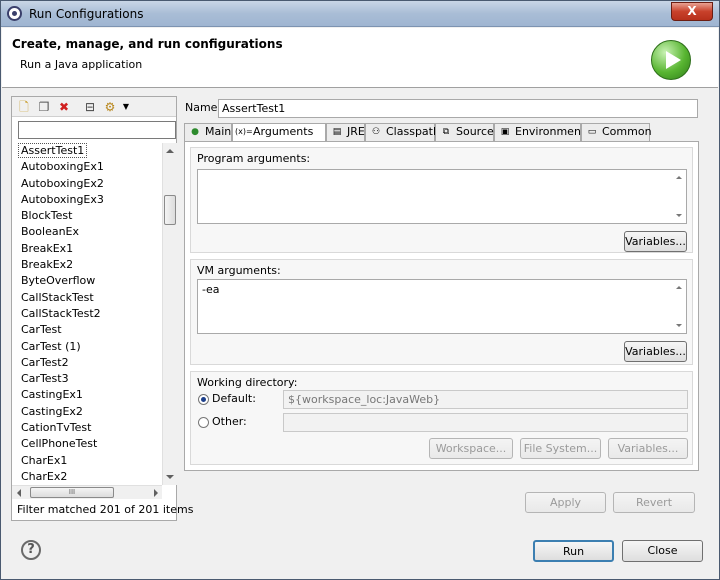  What do you see at coordinates (627, 131) in the screenshot?
I see `tab-label: Common` at bounding box center [627, 131].